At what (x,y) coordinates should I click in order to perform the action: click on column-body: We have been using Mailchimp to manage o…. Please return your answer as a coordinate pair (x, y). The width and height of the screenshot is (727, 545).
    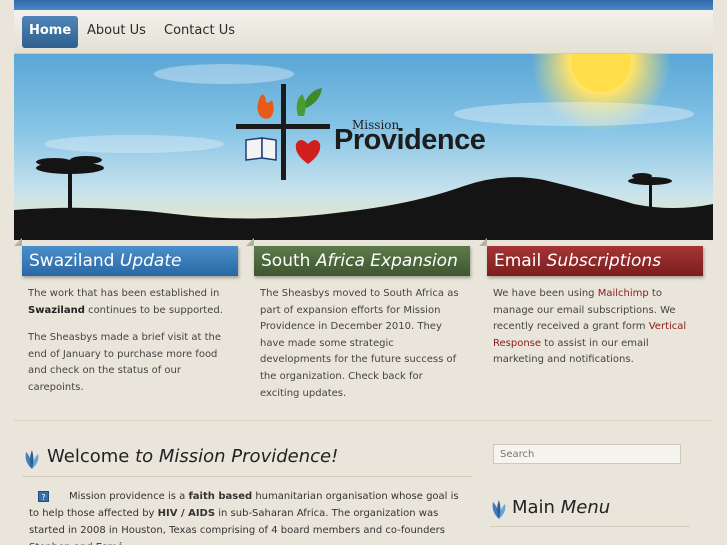
    Looking at the image, I should click on (591, 322).